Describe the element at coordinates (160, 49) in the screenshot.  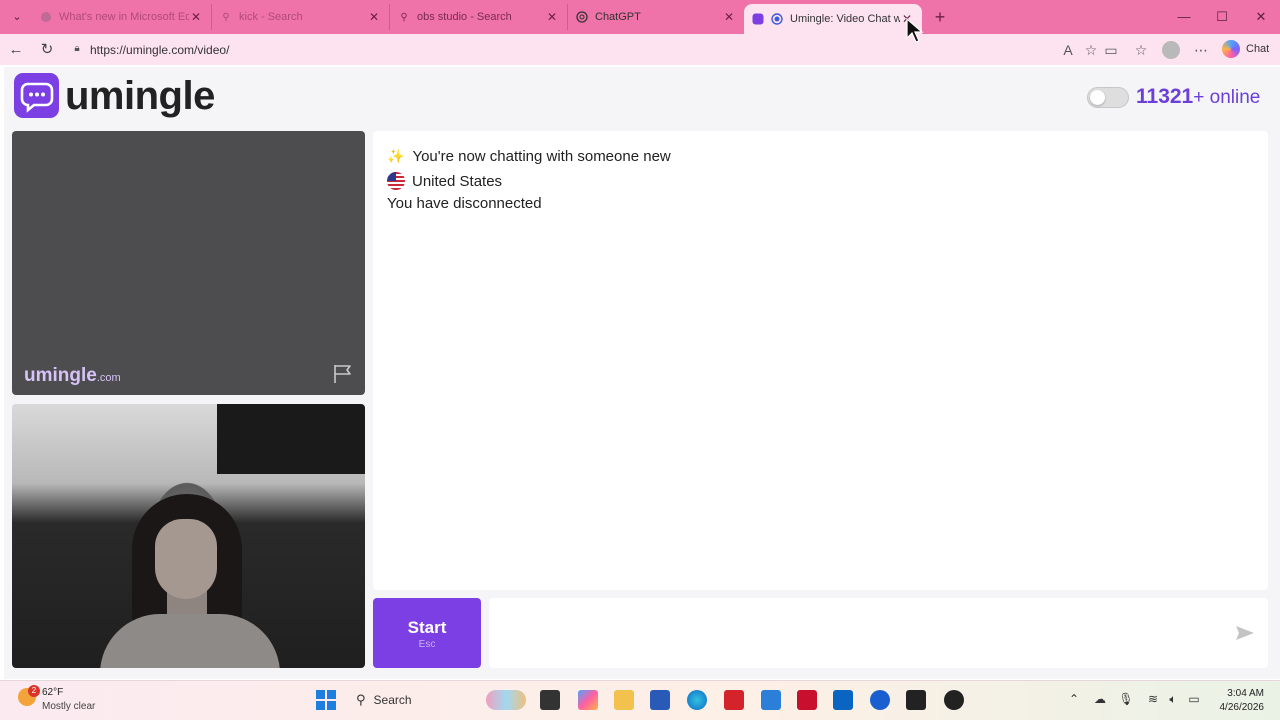
I see `address-url: https://umingle.com/video/` at that location.